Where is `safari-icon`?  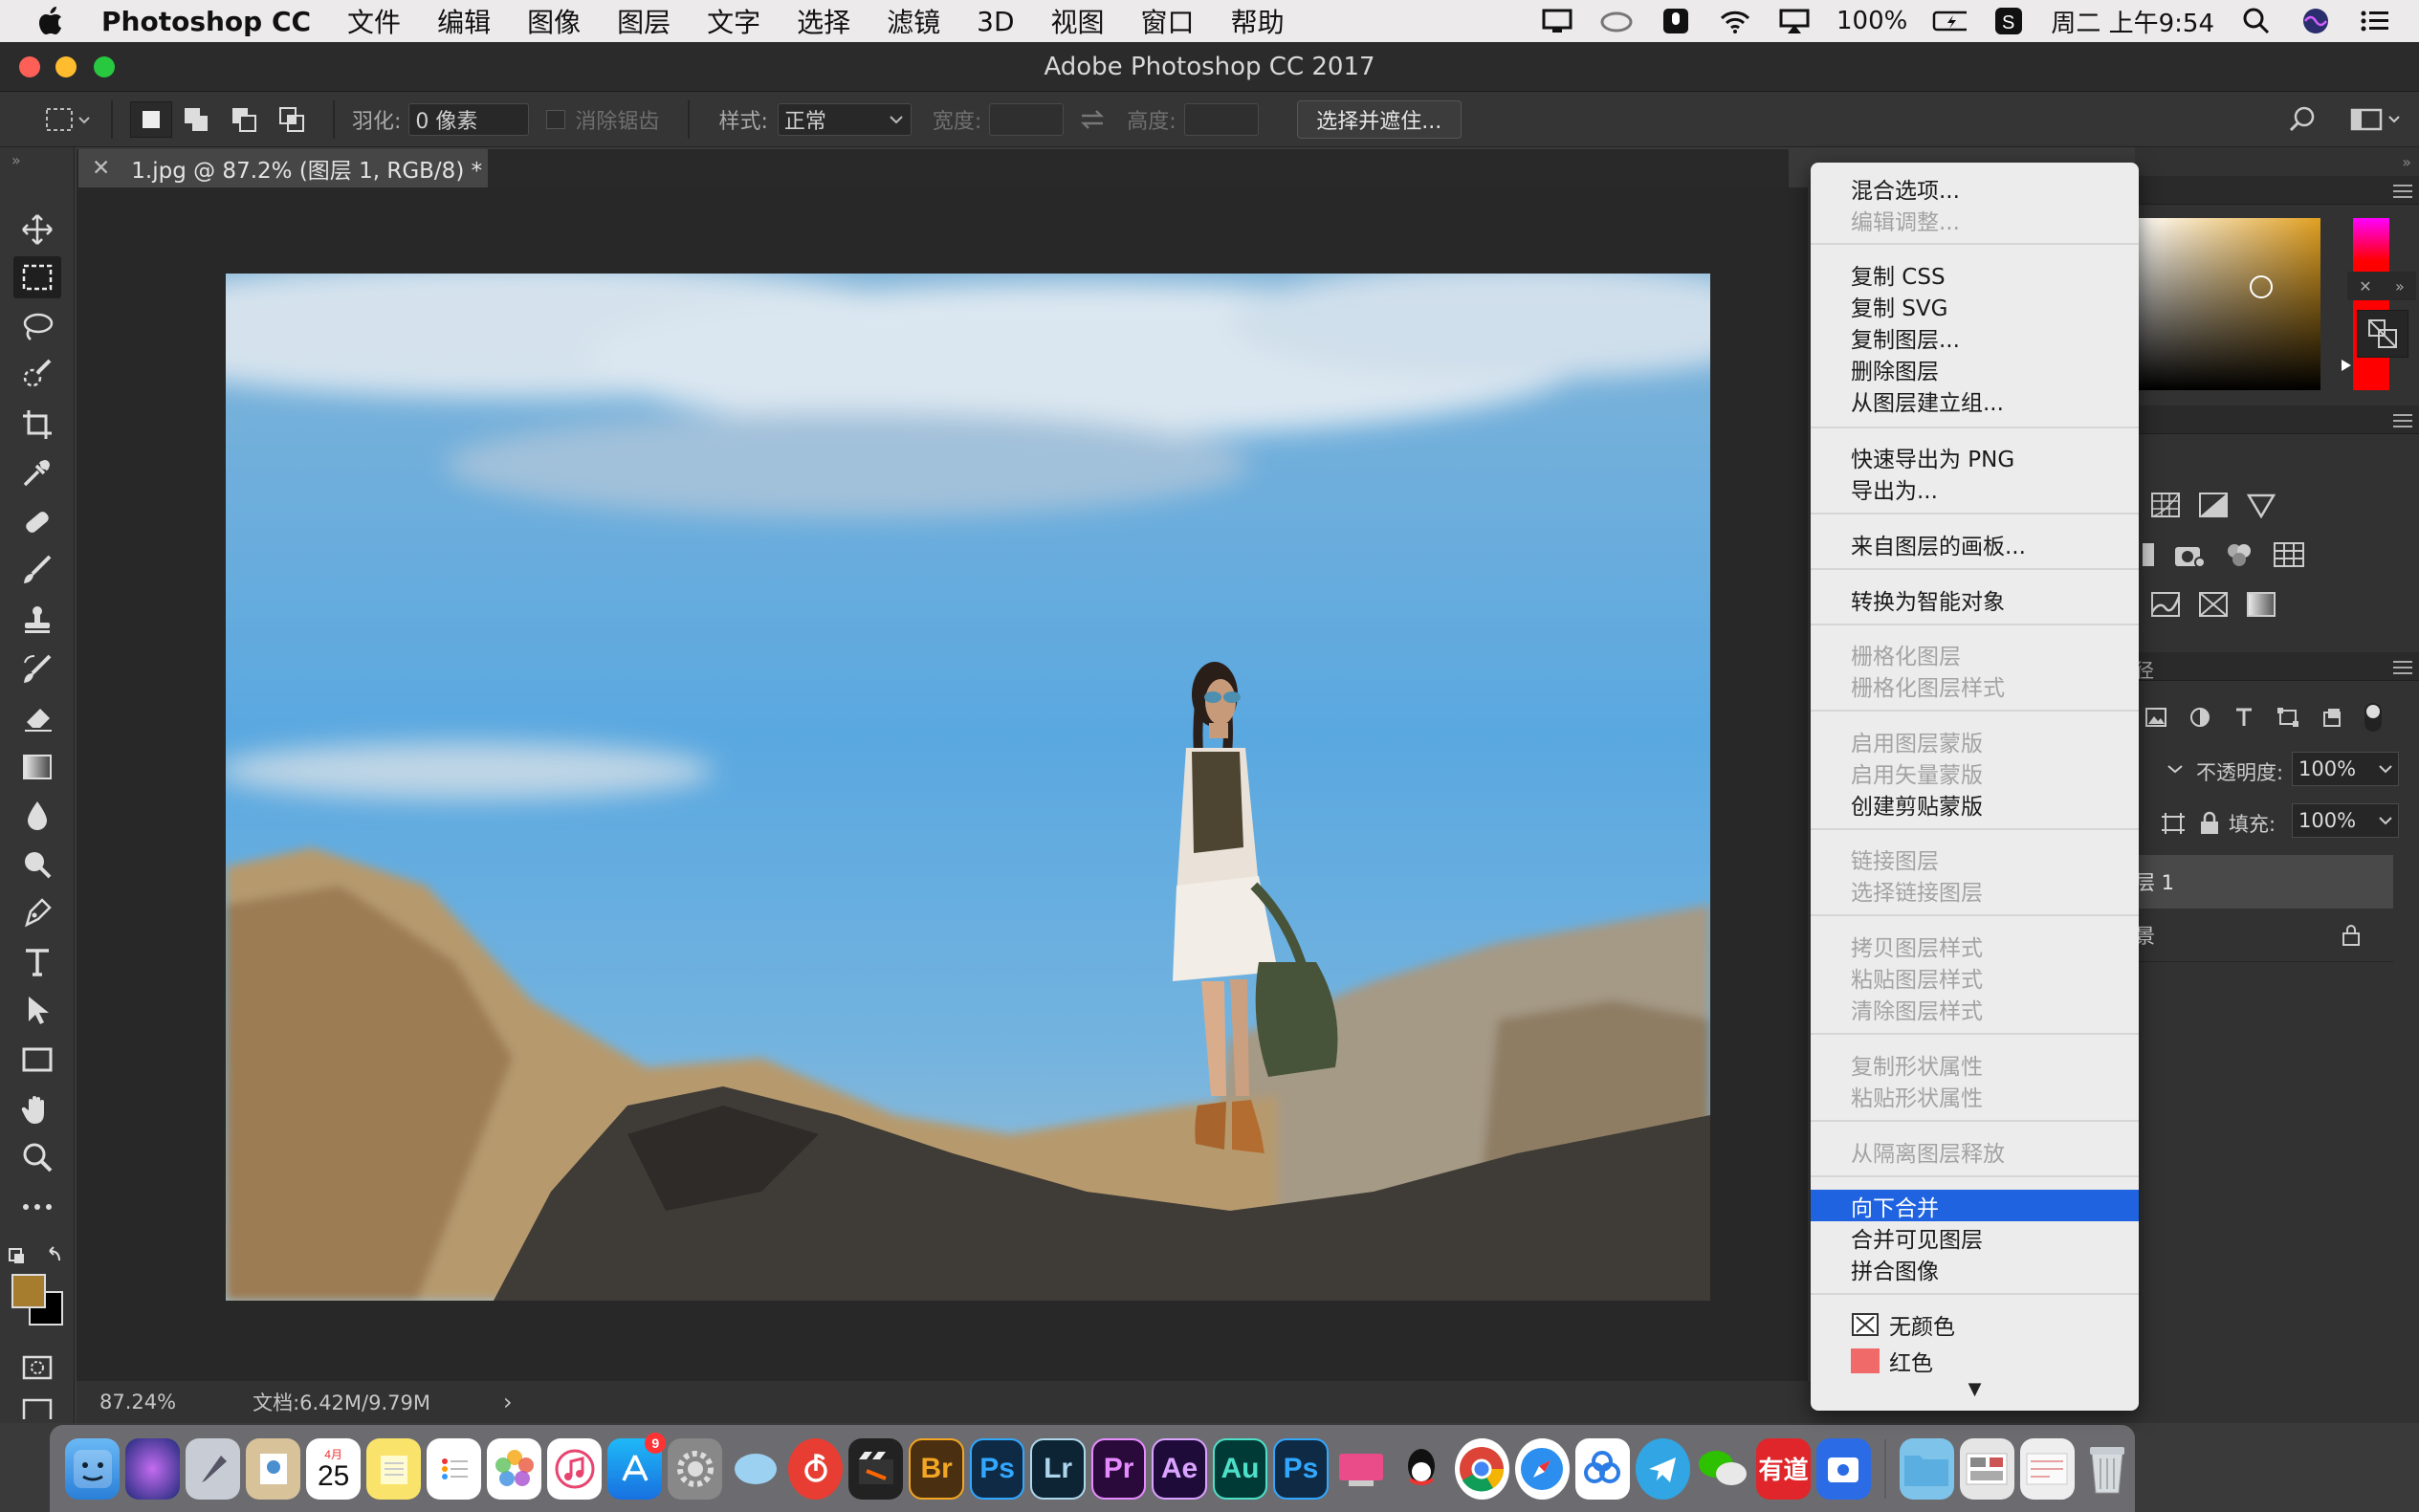
safari-icon is located at coordinates (1542, 1468).